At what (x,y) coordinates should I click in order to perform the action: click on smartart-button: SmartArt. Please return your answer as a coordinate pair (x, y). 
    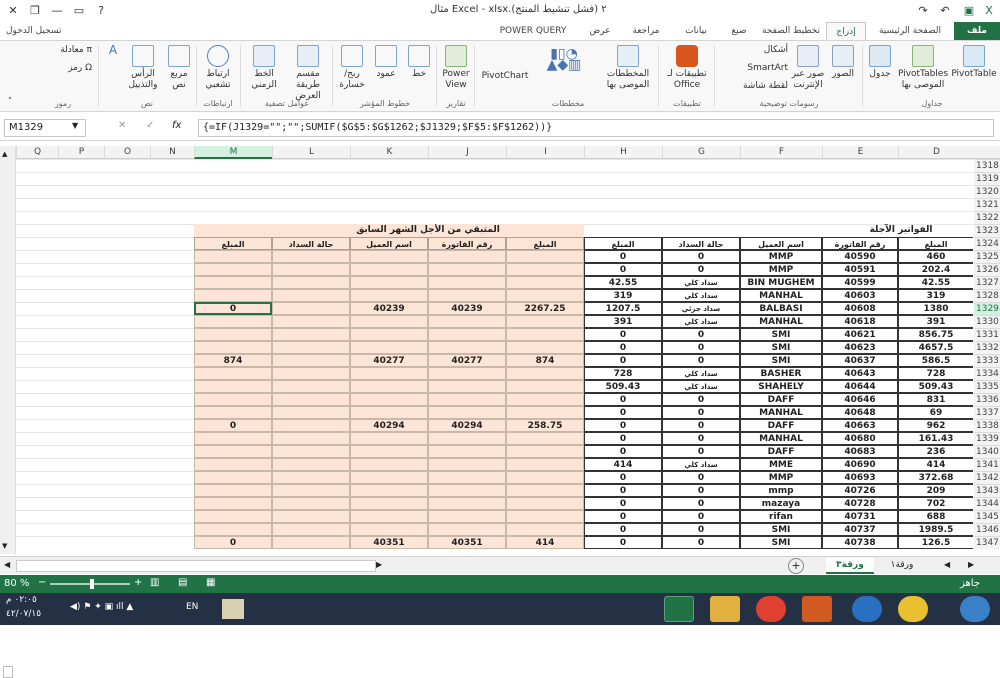
    Looking at the image, I should click on (754, 68).